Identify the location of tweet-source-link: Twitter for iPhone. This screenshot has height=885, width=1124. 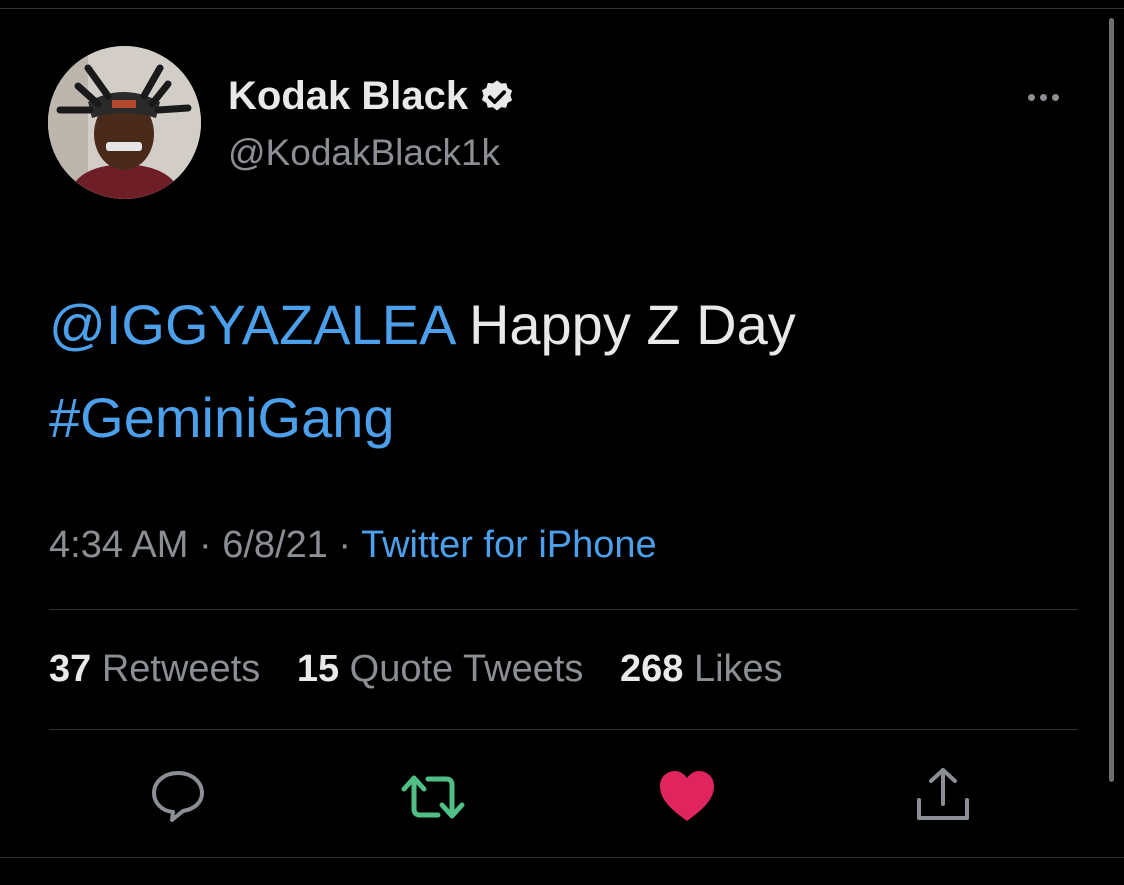
(509, 545).